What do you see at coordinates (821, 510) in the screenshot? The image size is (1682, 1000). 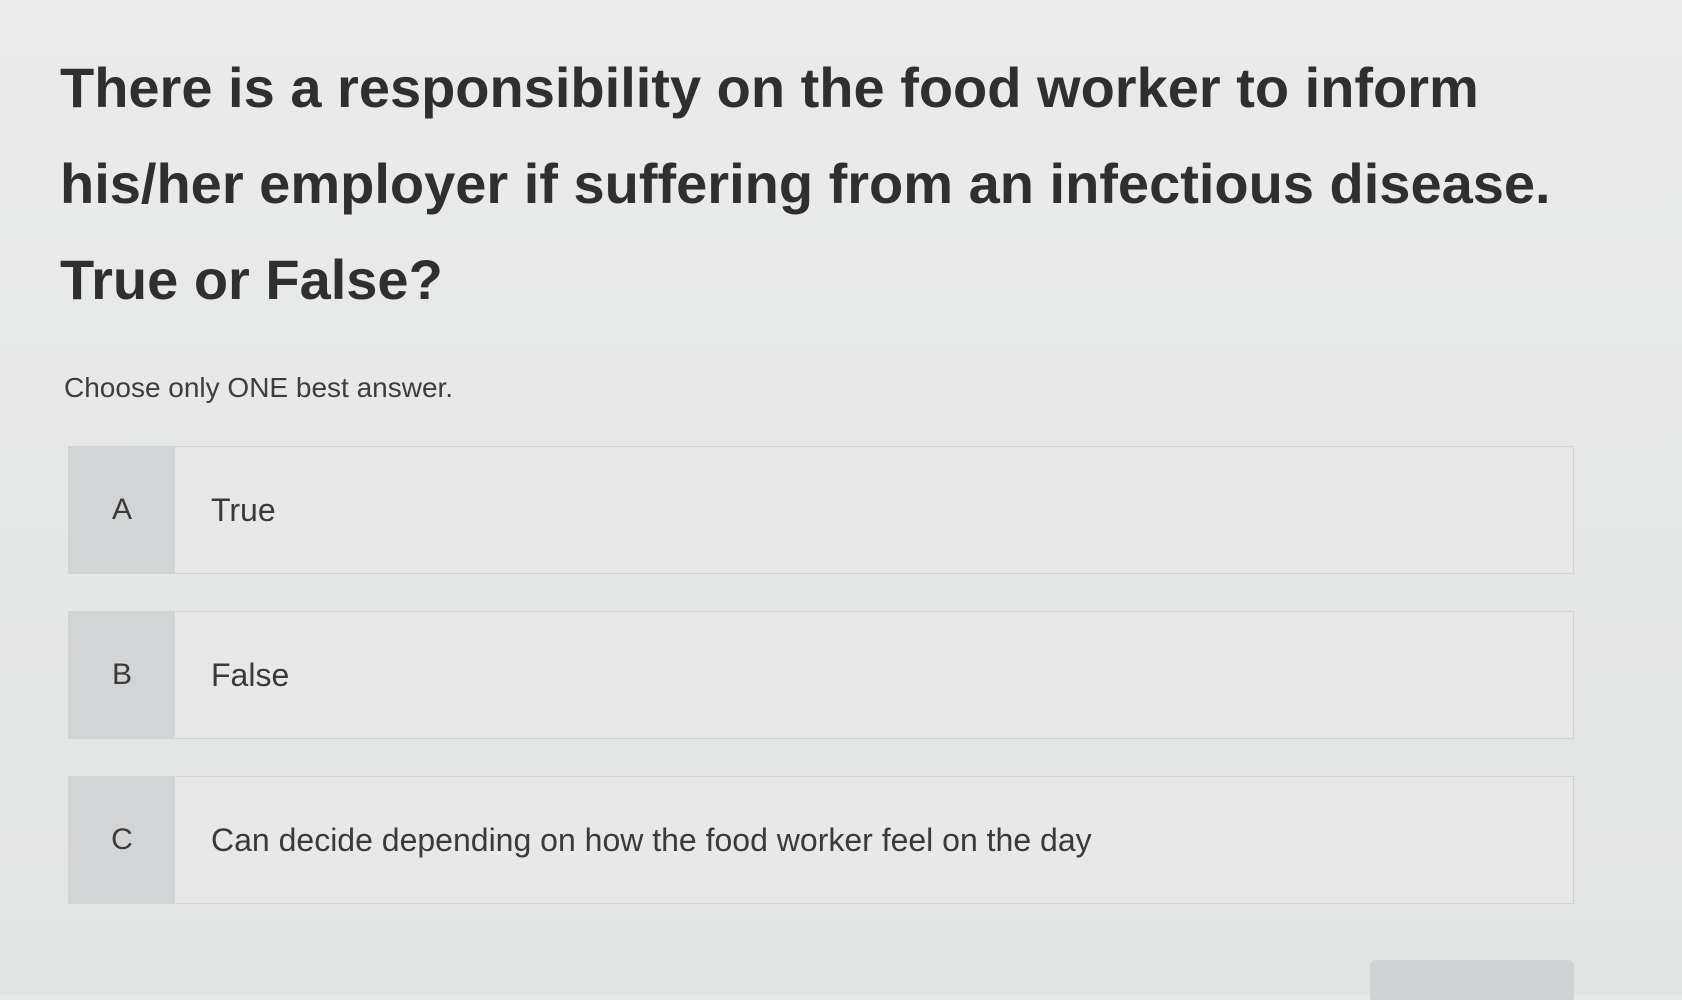 I see `answer-option-a: A True` at bounding box center [821, 510].